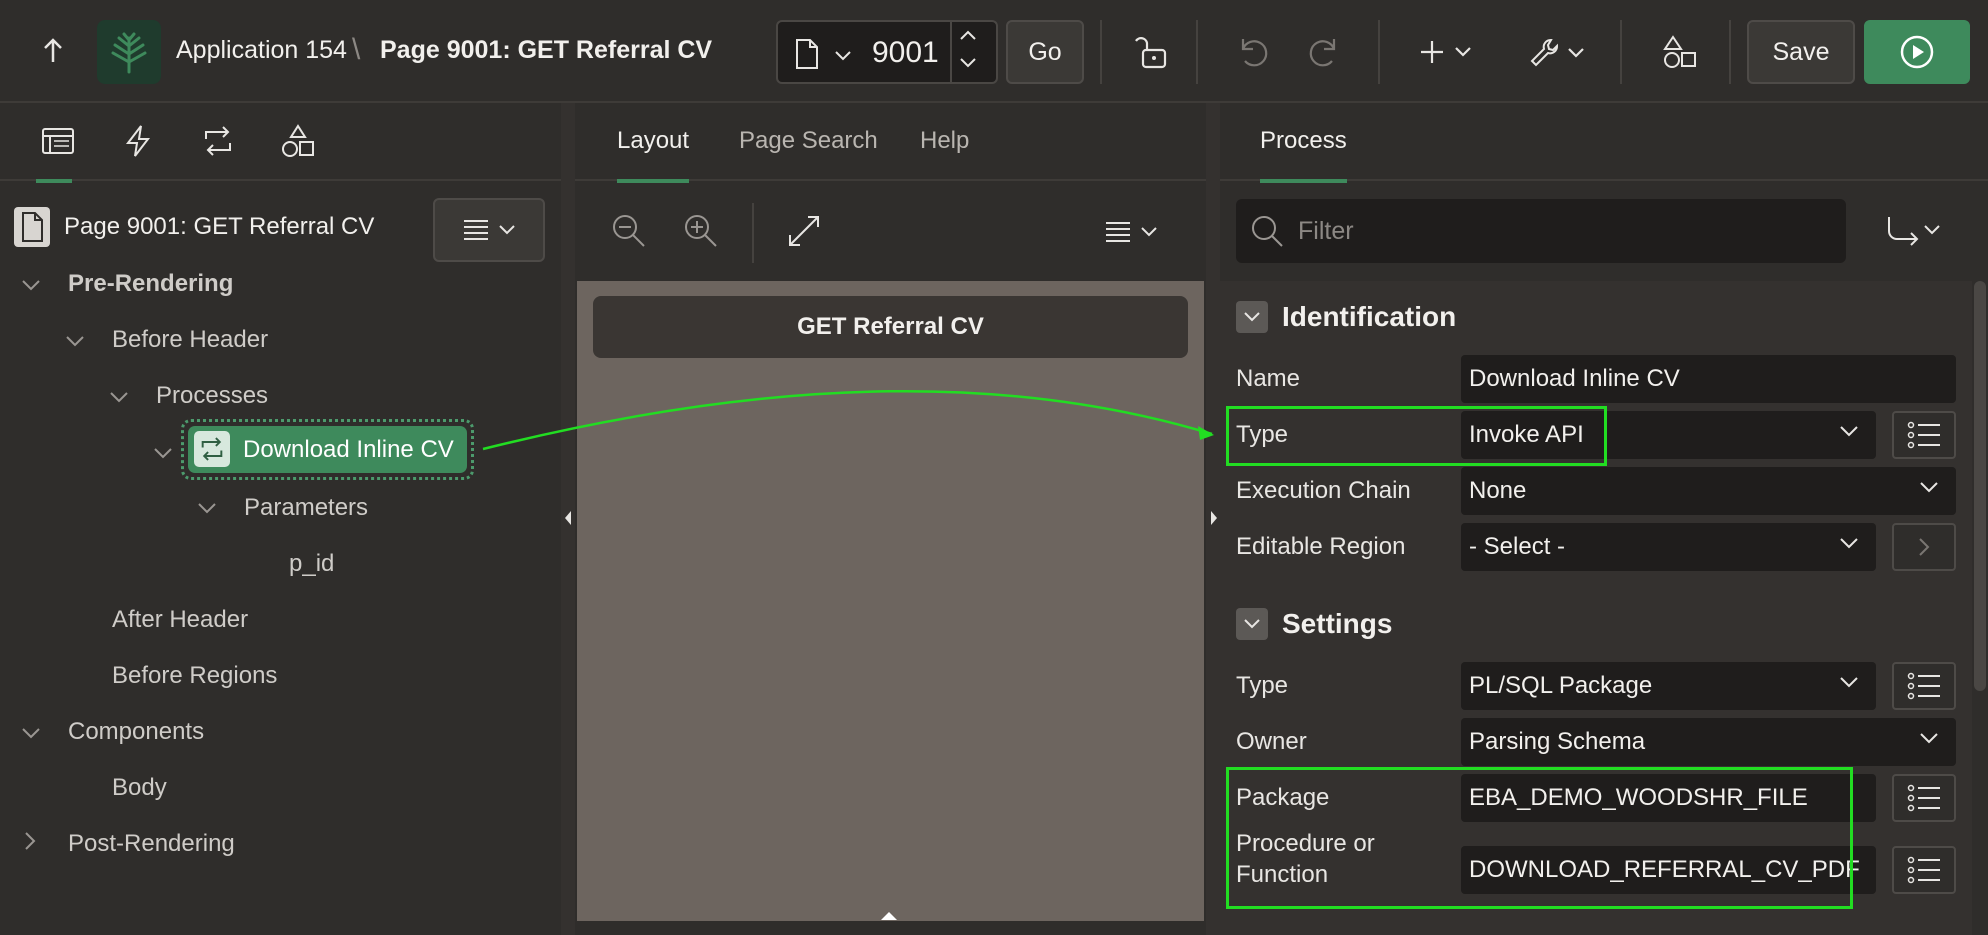 Image resolution: width=1988 pixels, height=935 pixels. Describe the element at coordinates (261, 50) in the screenshot. I see `breadcrumb-app: Application 154` at that location.